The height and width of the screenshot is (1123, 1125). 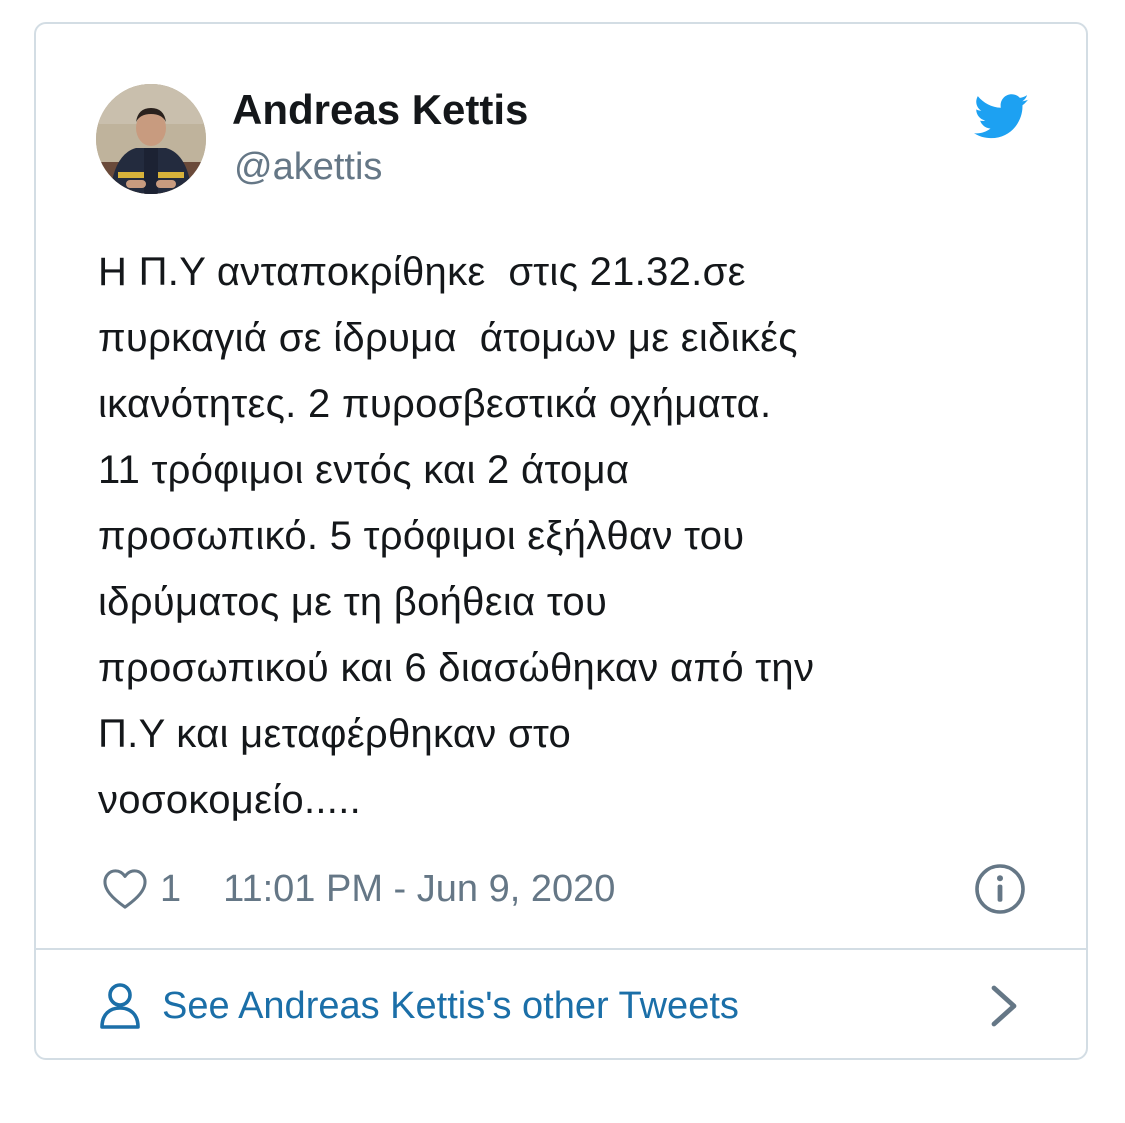 I want to click on person-icon, so click(x=120, y=1006).